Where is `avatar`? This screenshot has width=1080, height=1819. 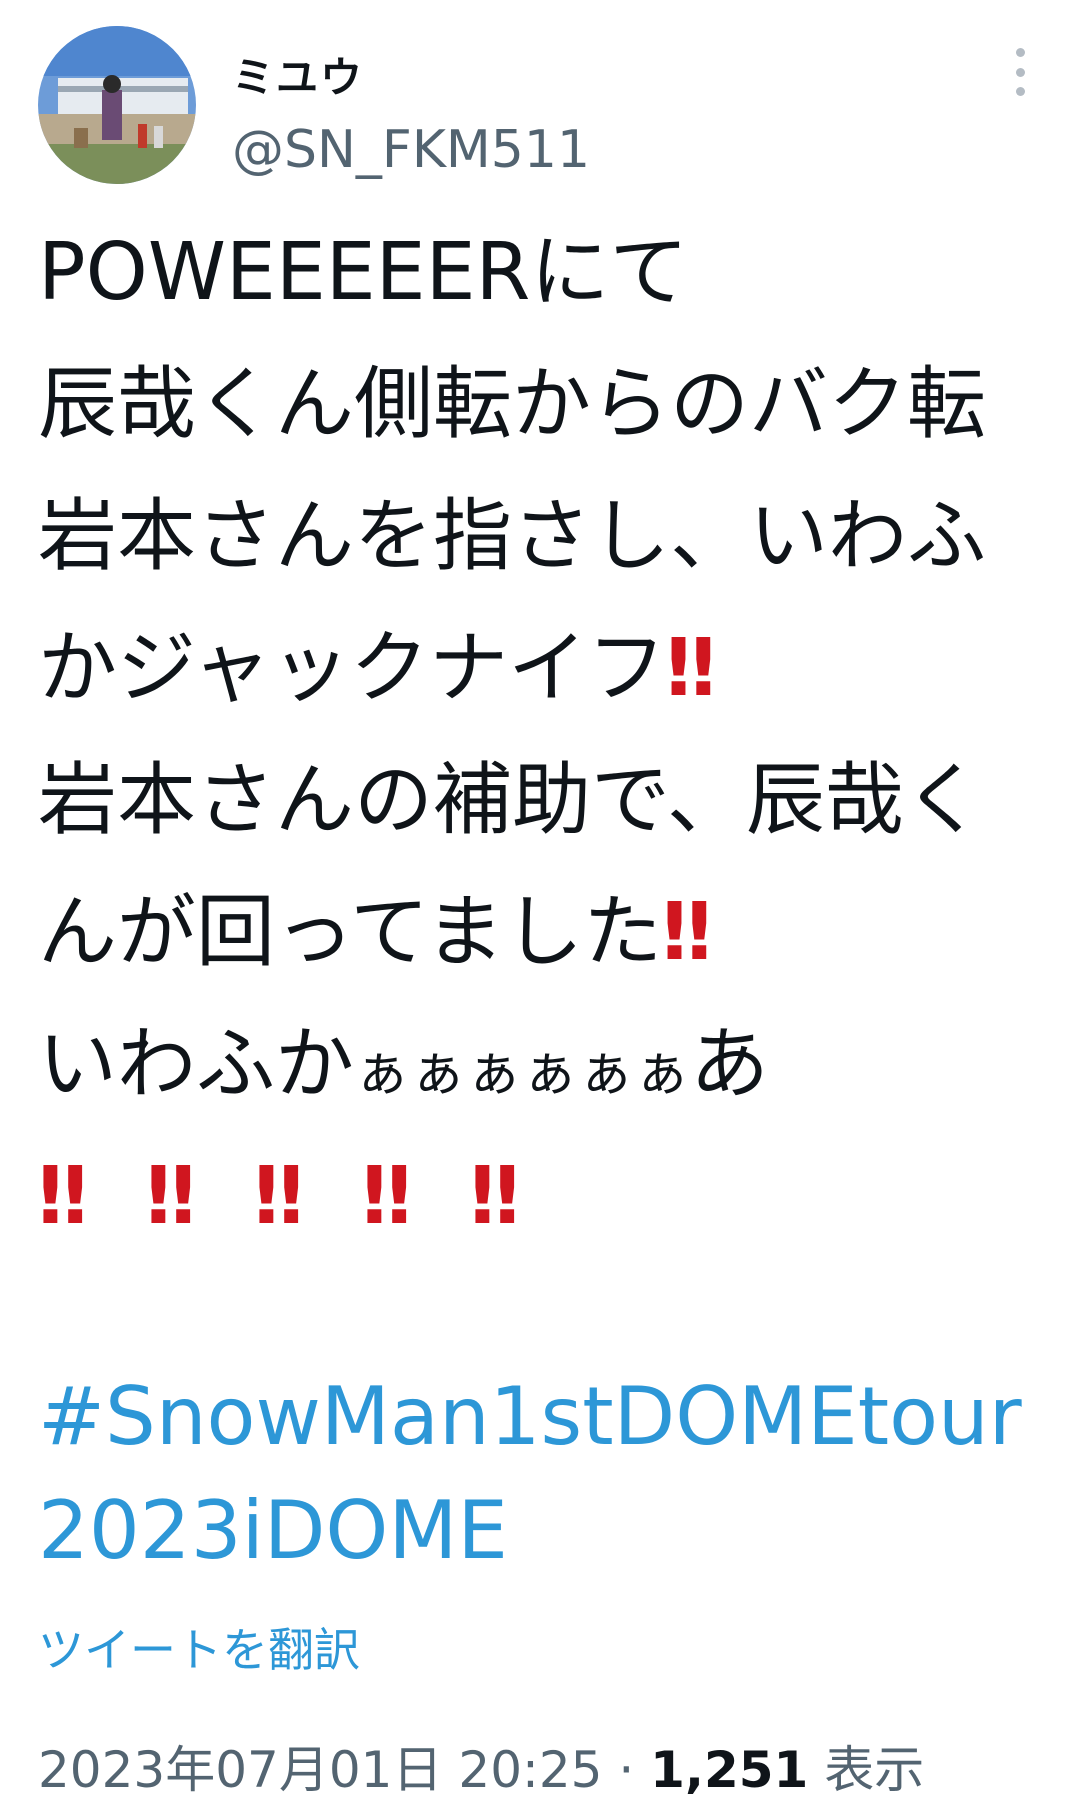
avatar is located at coordinates (117, 105).